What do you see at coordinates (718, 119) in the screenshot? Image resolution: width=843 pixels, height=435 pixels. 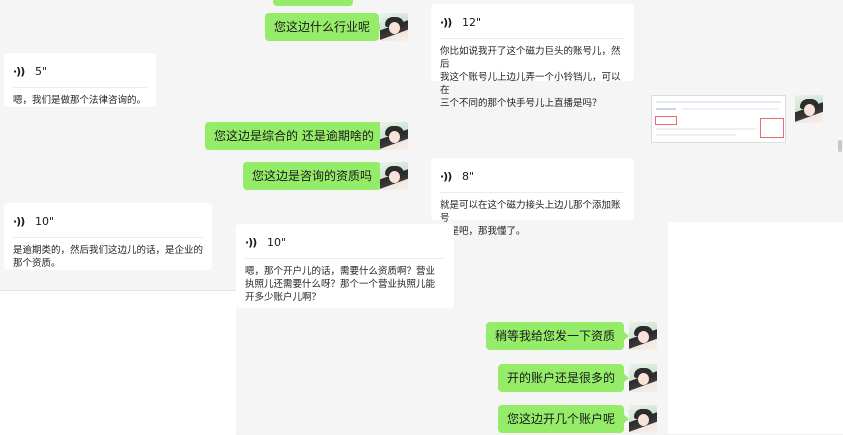 I see `screenshot-thumbnail` at bounding box center [718, 119].